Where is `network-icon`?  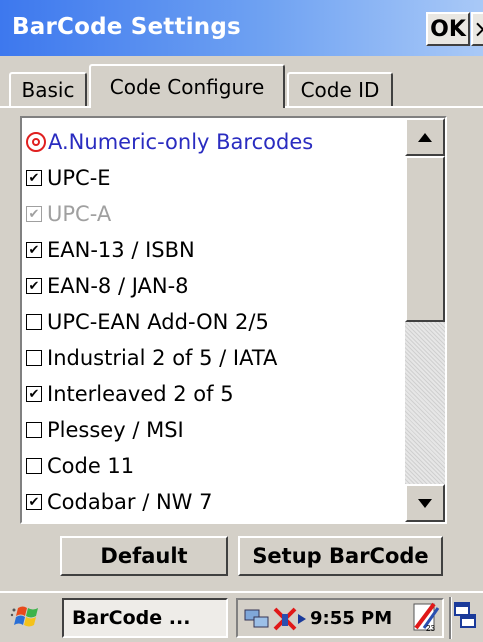
network-icon is located at coordinates (257, 619).